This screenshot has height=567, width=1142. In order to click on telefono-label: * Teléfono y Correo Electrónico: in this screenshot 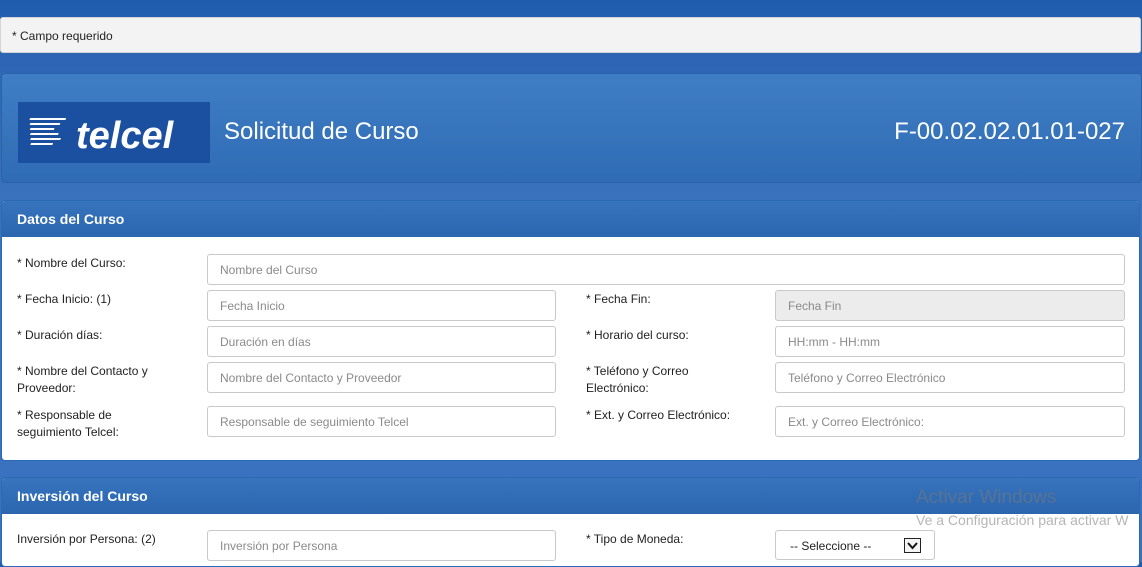, I will do `click(637, 379)`.